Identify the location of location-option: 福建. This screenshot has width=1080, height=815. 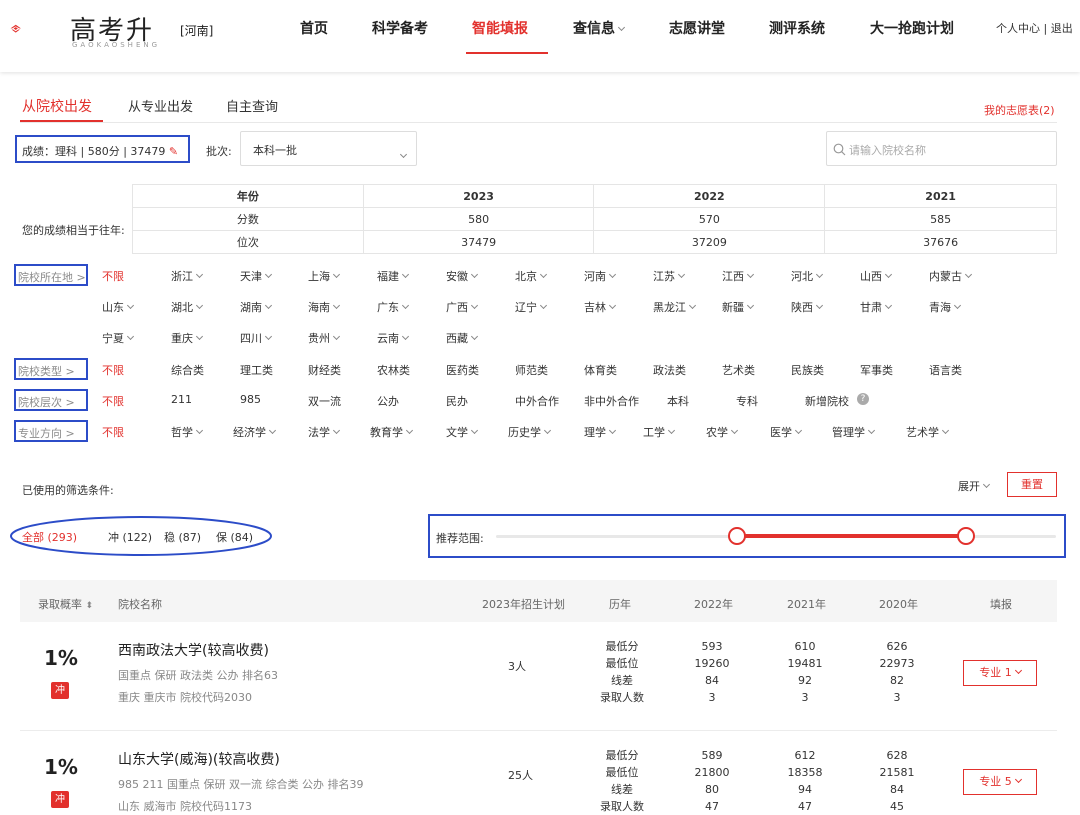
(393, 276).